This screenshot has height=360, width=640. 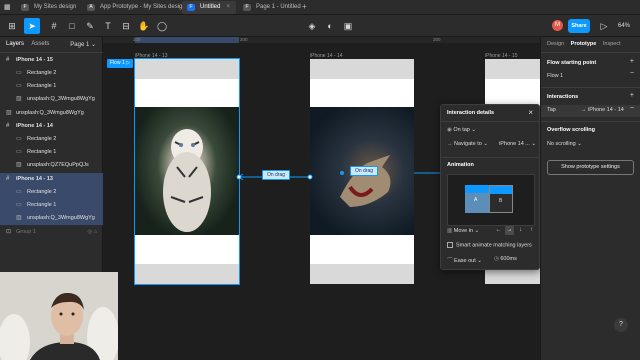 What do you see at coordinates (627, 26) in the screenshot?
I see `zoom-level: 64%` at bounding box center [627, 26].